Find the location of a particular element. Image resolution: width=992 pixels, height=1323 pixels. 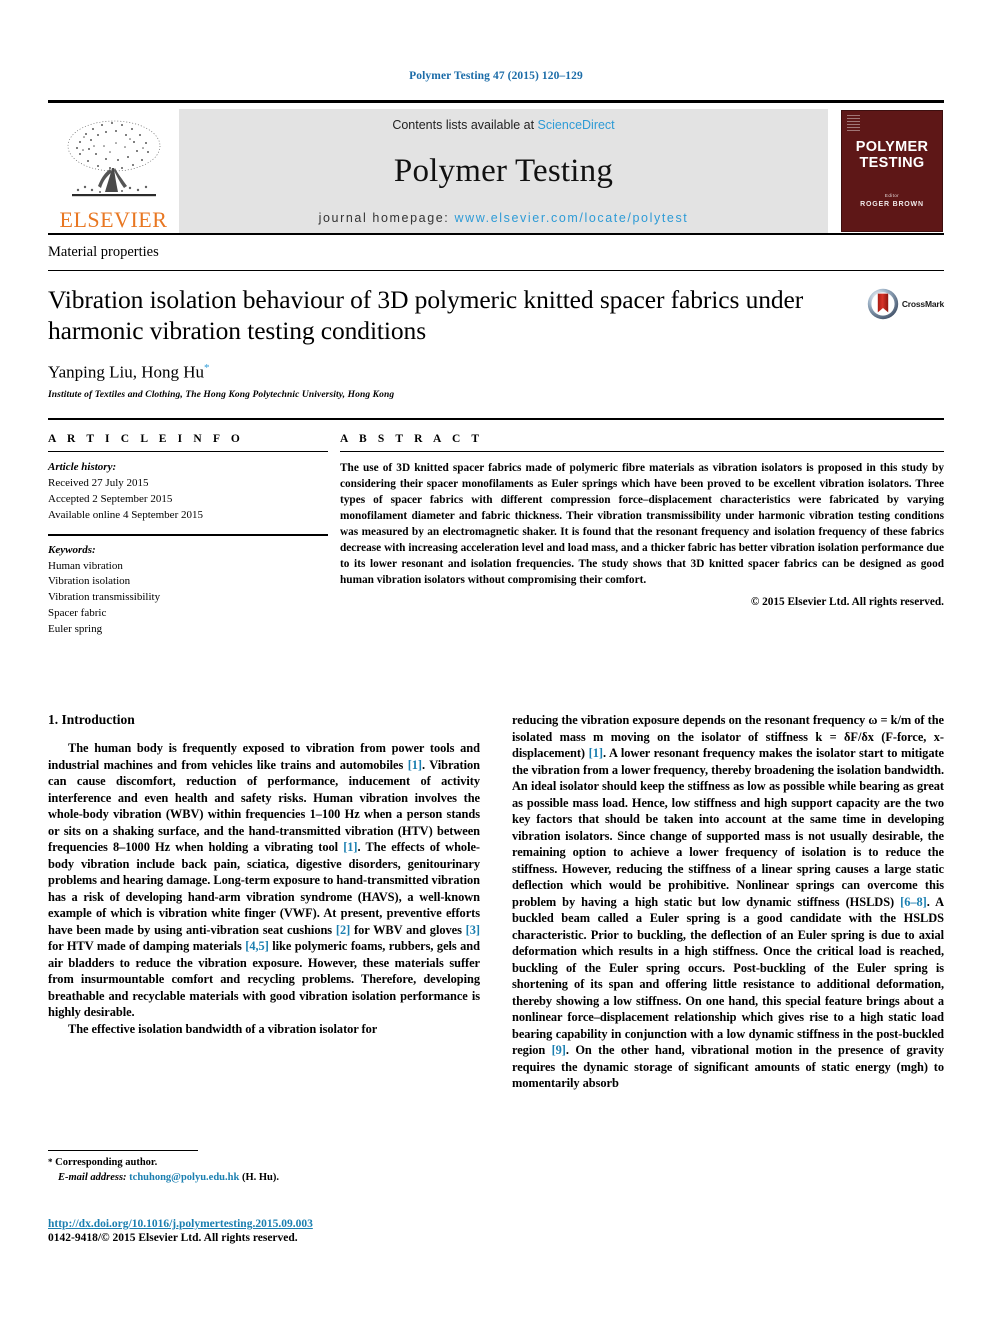

cover-editor-name: ROGER BROWN is located at coordinates (892, 204).